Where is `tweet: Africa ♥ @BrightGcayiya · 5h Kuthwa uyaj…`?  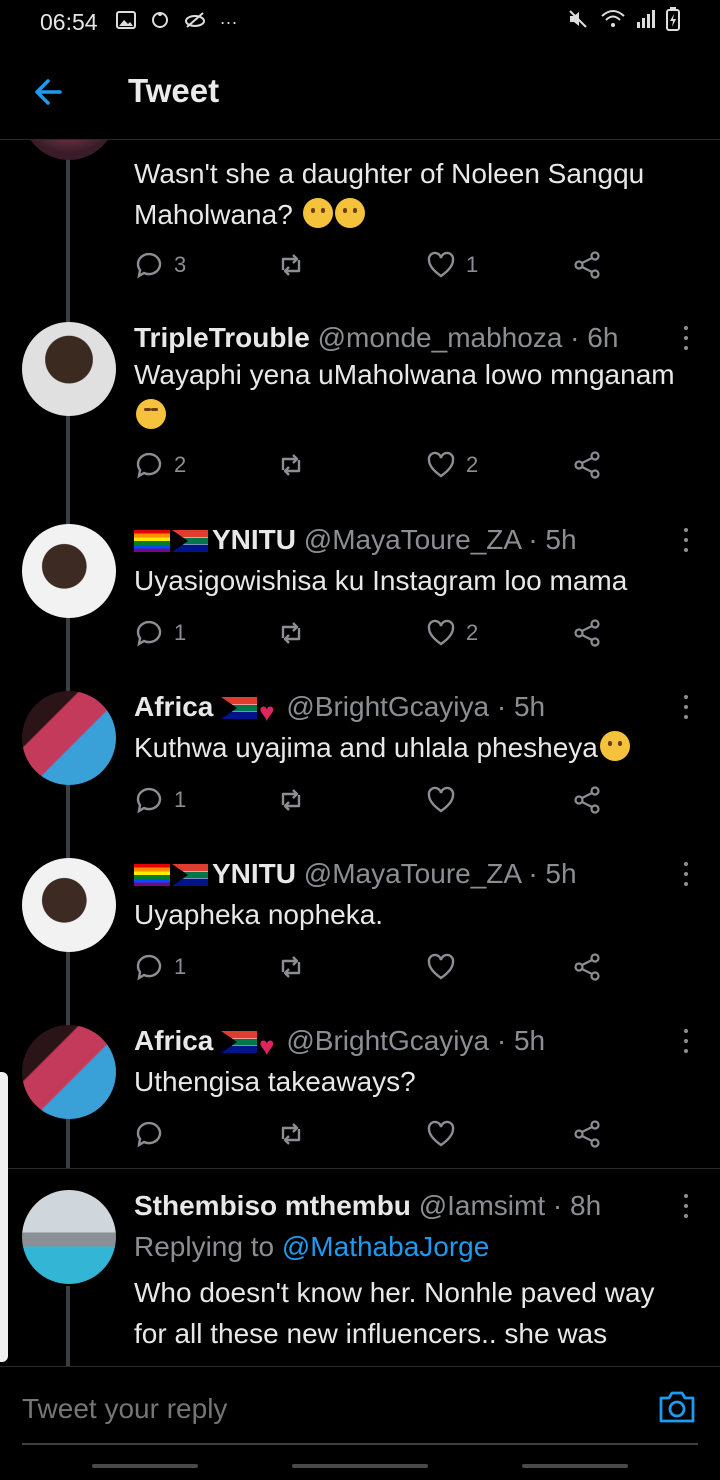 tweet: Africa ♥ @BrightGcayiya · 5h Kuthwa uyaj… is located at coordinates (360, 772).